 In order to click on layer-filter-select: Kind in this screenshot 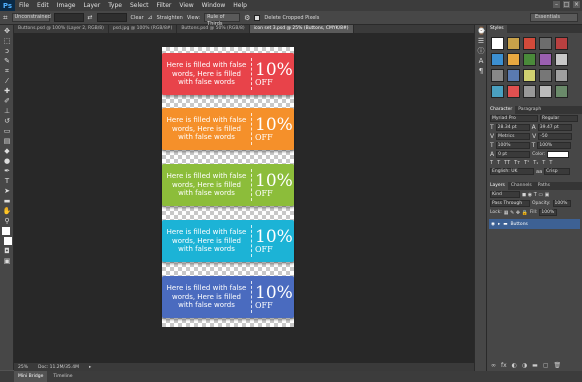, I will do `click(505, 194)`.